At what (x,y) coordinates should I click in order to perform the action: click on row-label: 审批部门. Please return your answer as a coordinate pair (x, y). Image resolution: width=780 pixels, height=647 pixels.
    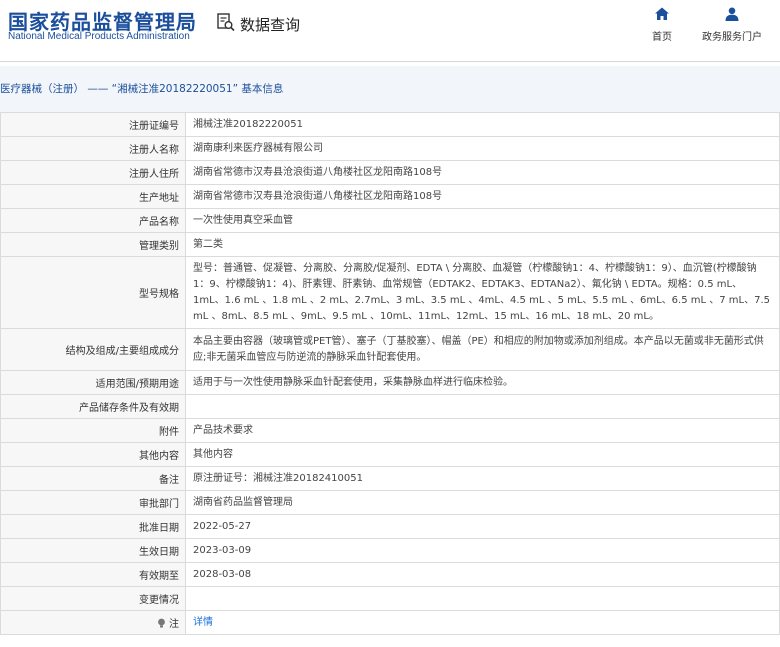
    Looking at the image, I should click on (93, 502).